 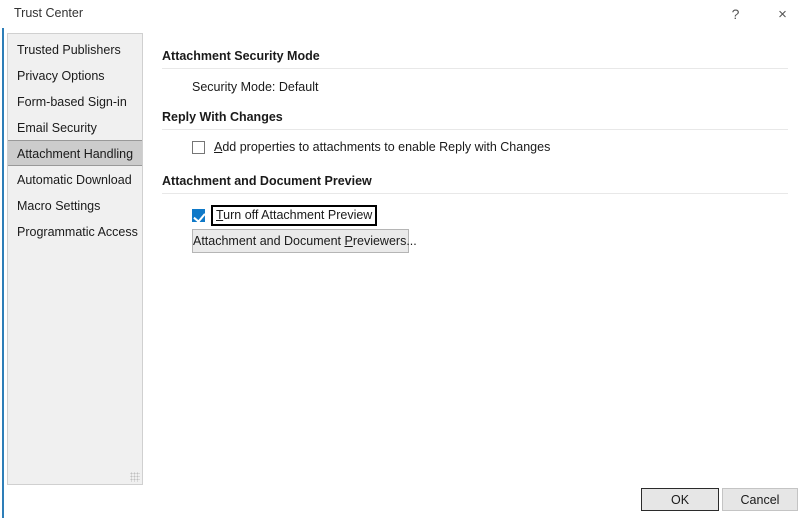 I want to click on window-title: Trust Center, so click(x=49, y=13).